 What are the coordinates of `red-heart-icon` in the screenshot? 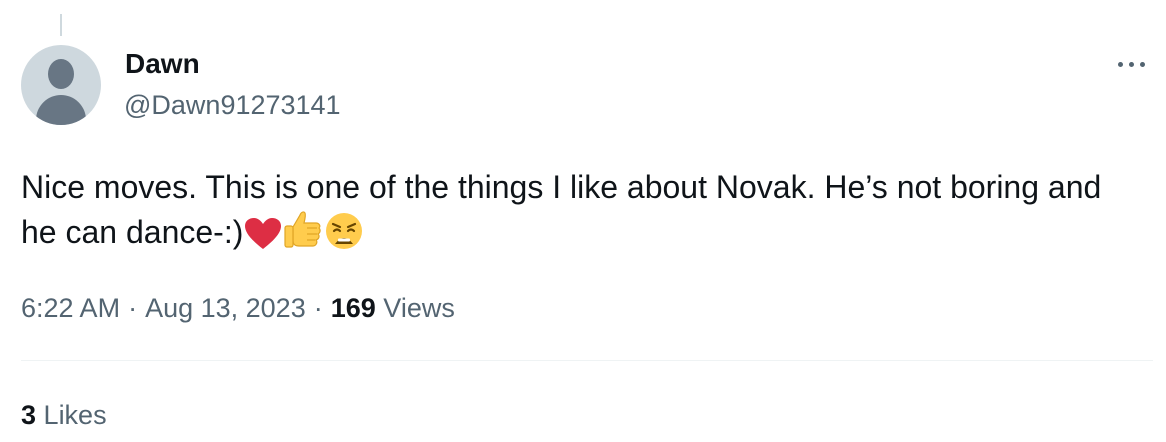 It's located at (263, 239).